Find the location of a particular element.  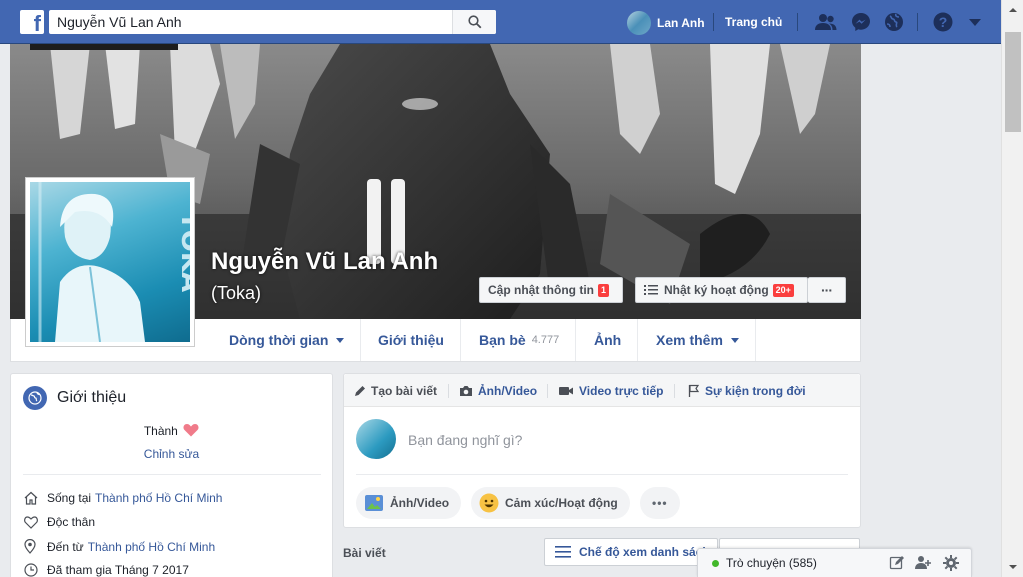

tab-live-video-label: Video trực tiếp is located at coordinates (621, 390).